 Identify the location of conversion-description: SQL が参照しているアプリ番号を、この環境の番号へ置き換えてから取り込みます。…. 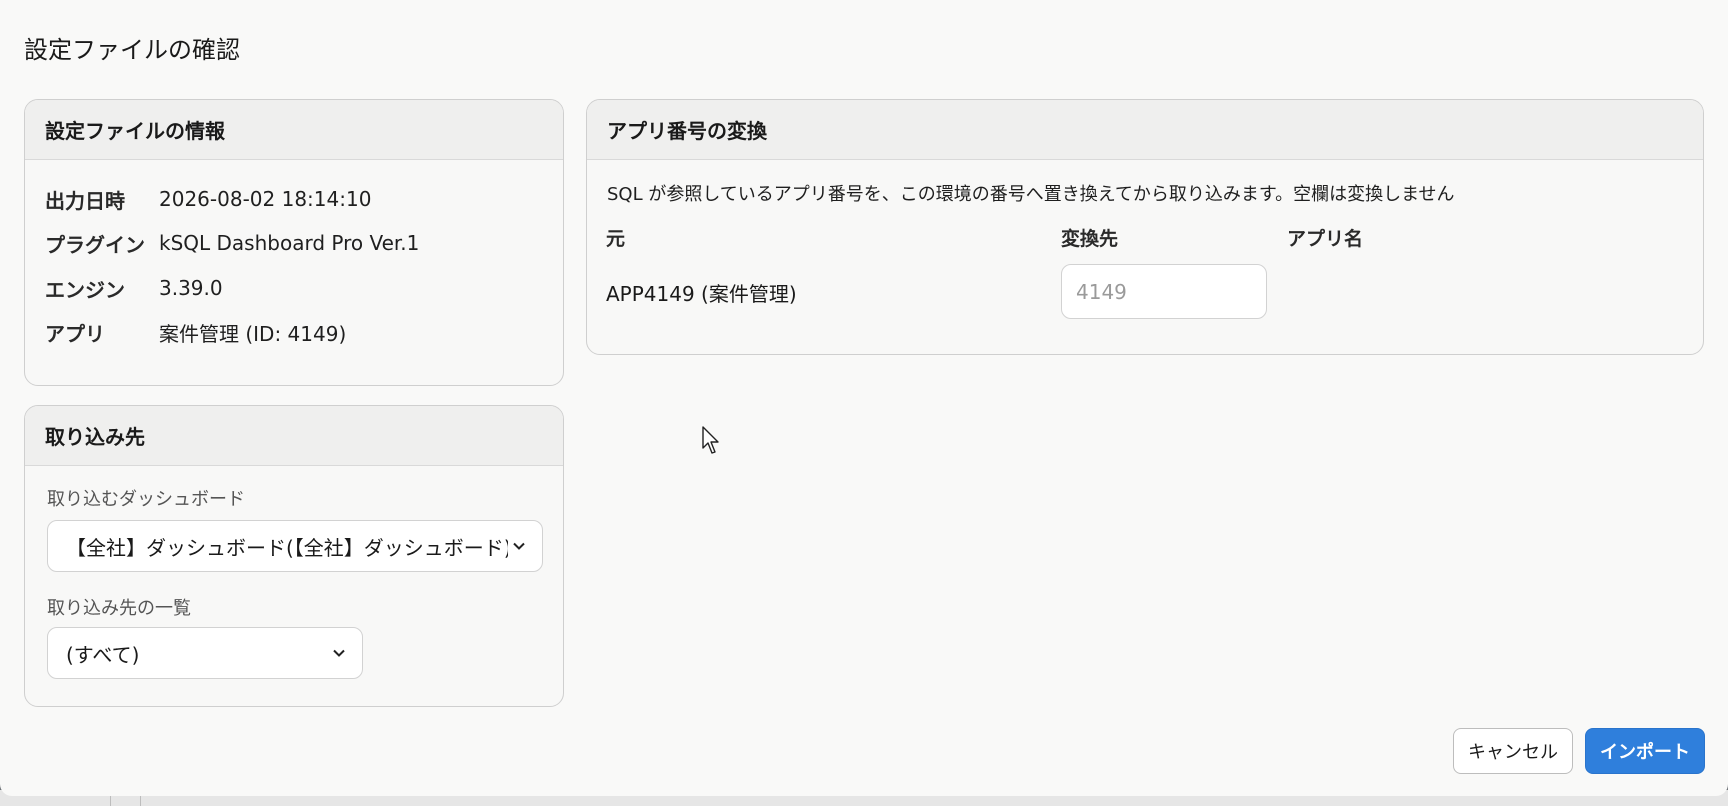
(1031, 194).